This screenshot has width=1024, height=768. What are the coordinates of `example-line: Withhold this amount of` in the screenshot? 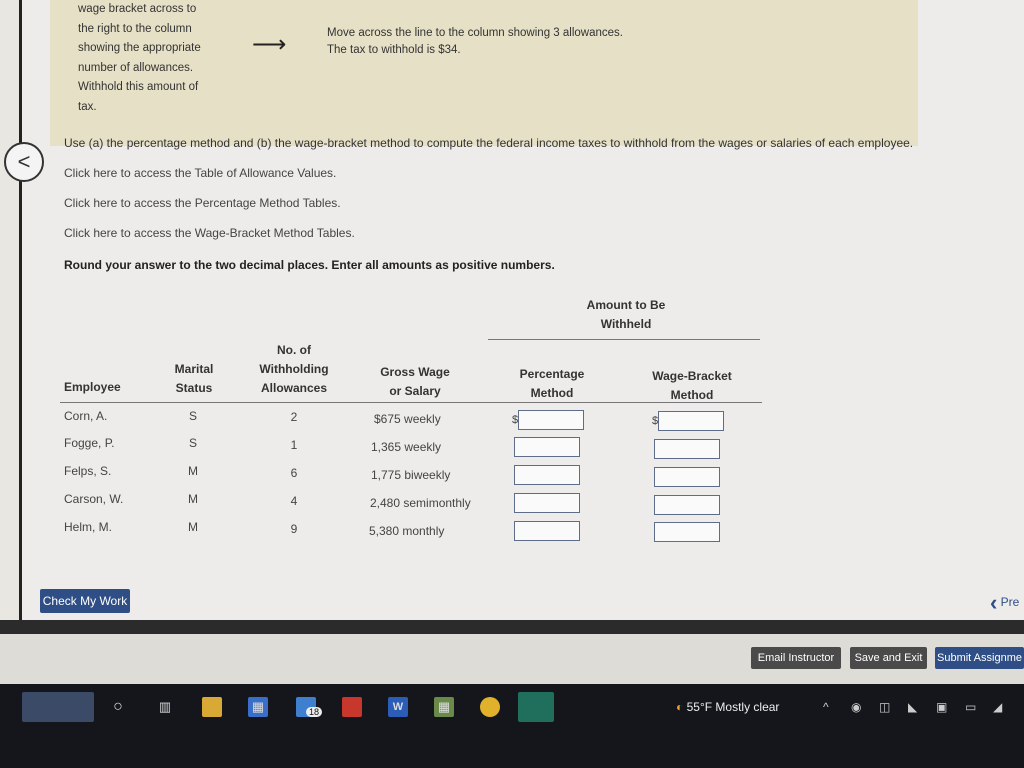 It's located at (138, 87).